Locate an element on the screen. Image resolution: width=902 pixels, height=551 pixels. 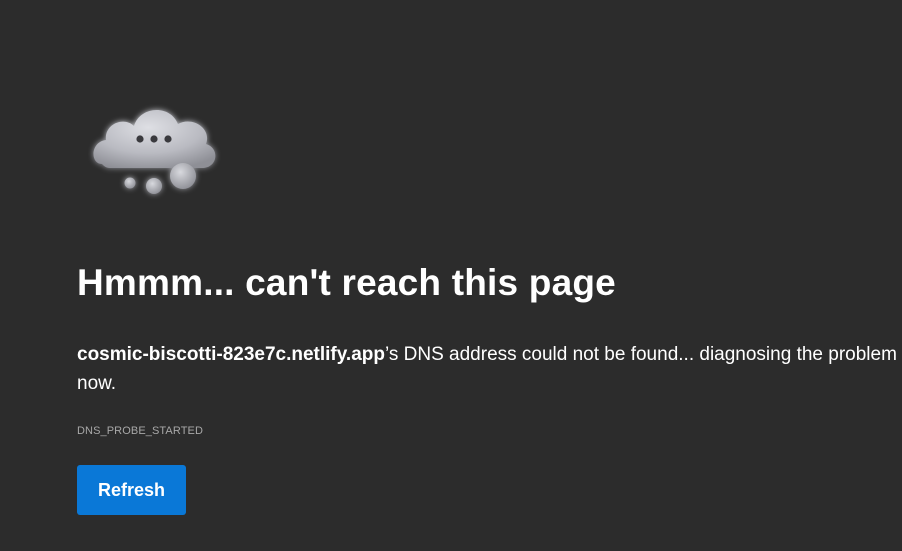
host-name: cosmic-biscotti-823e7c.netlify.app is located at coordinates (231, 354).